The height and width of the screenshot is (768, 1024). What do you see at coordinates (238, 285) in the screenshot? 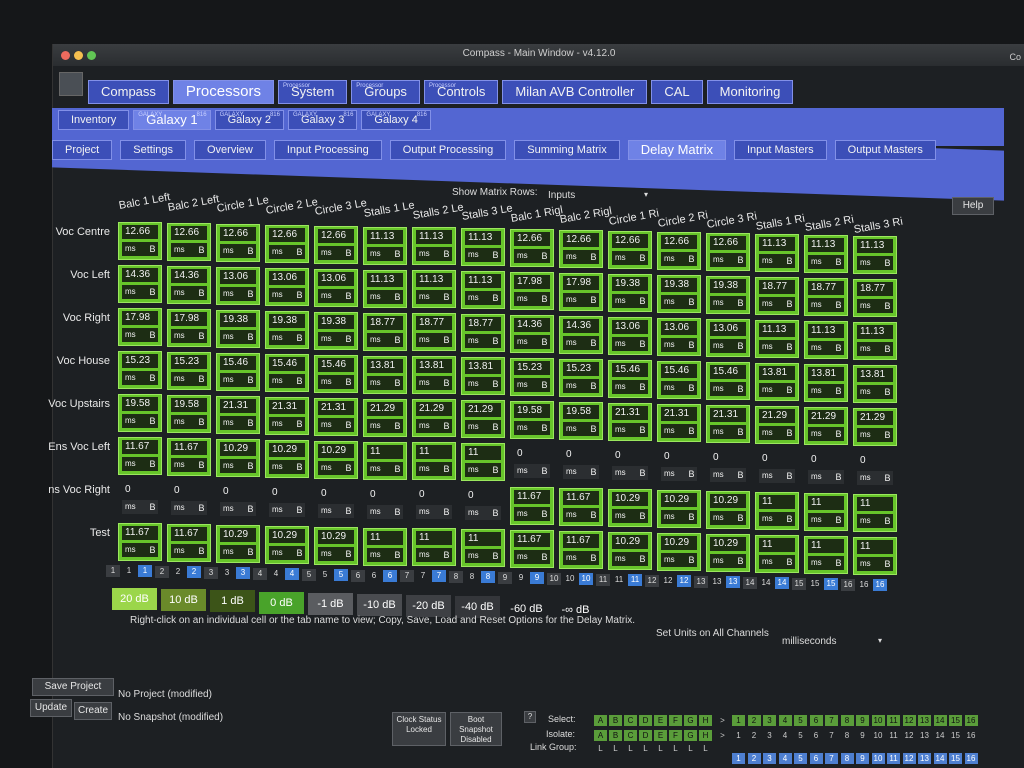
I see `delay-cell: 13.06 ms B` at bounding box center [238, 285].